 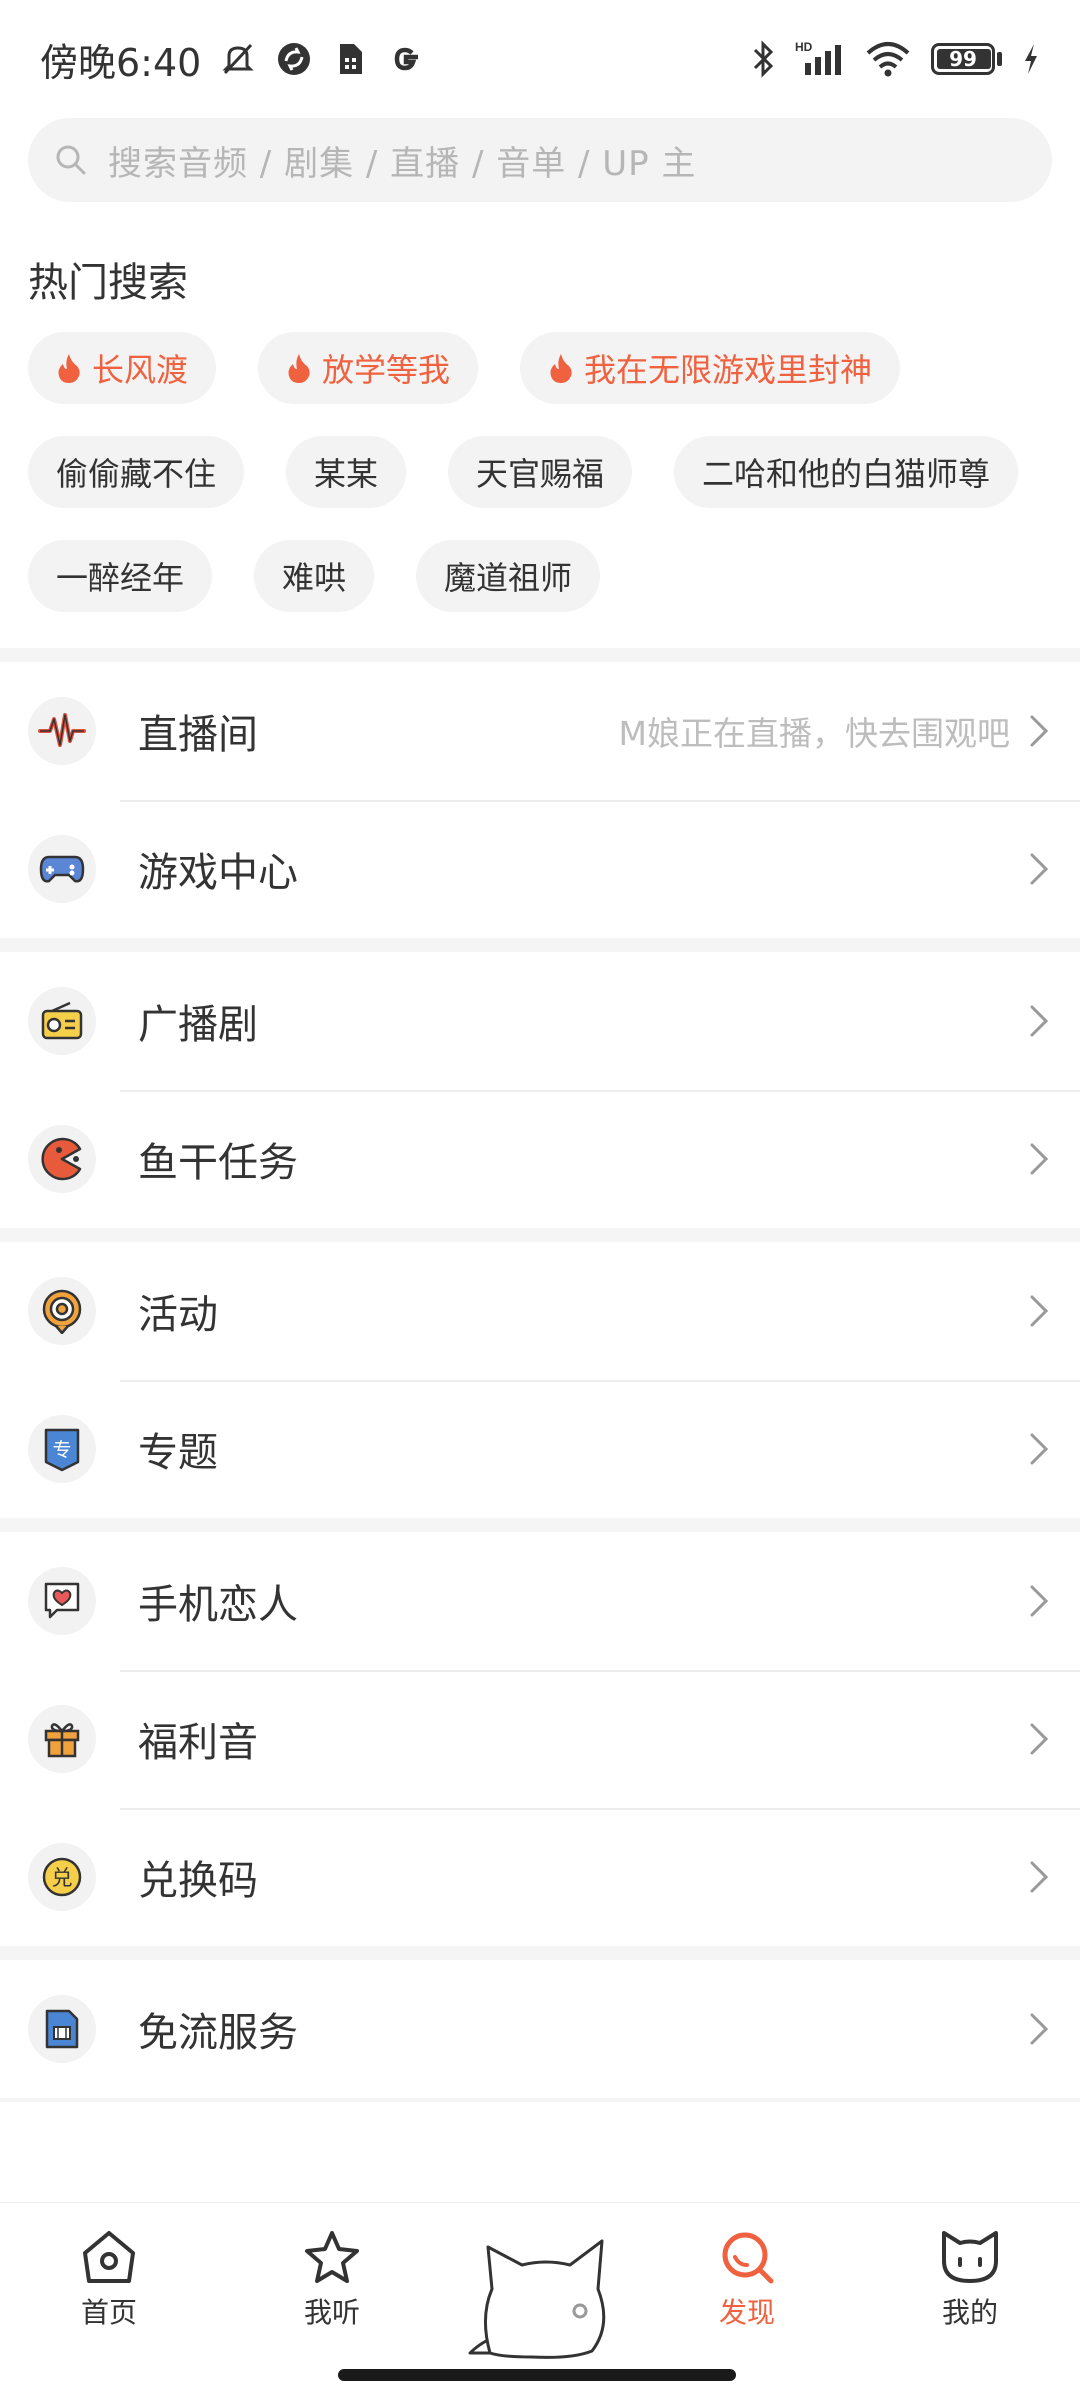 What do you see at coordinates (846, 472) in the screenshot?
I see `search-tag: 二哈和他的白猫师尊` at bounding box center [846, 472].